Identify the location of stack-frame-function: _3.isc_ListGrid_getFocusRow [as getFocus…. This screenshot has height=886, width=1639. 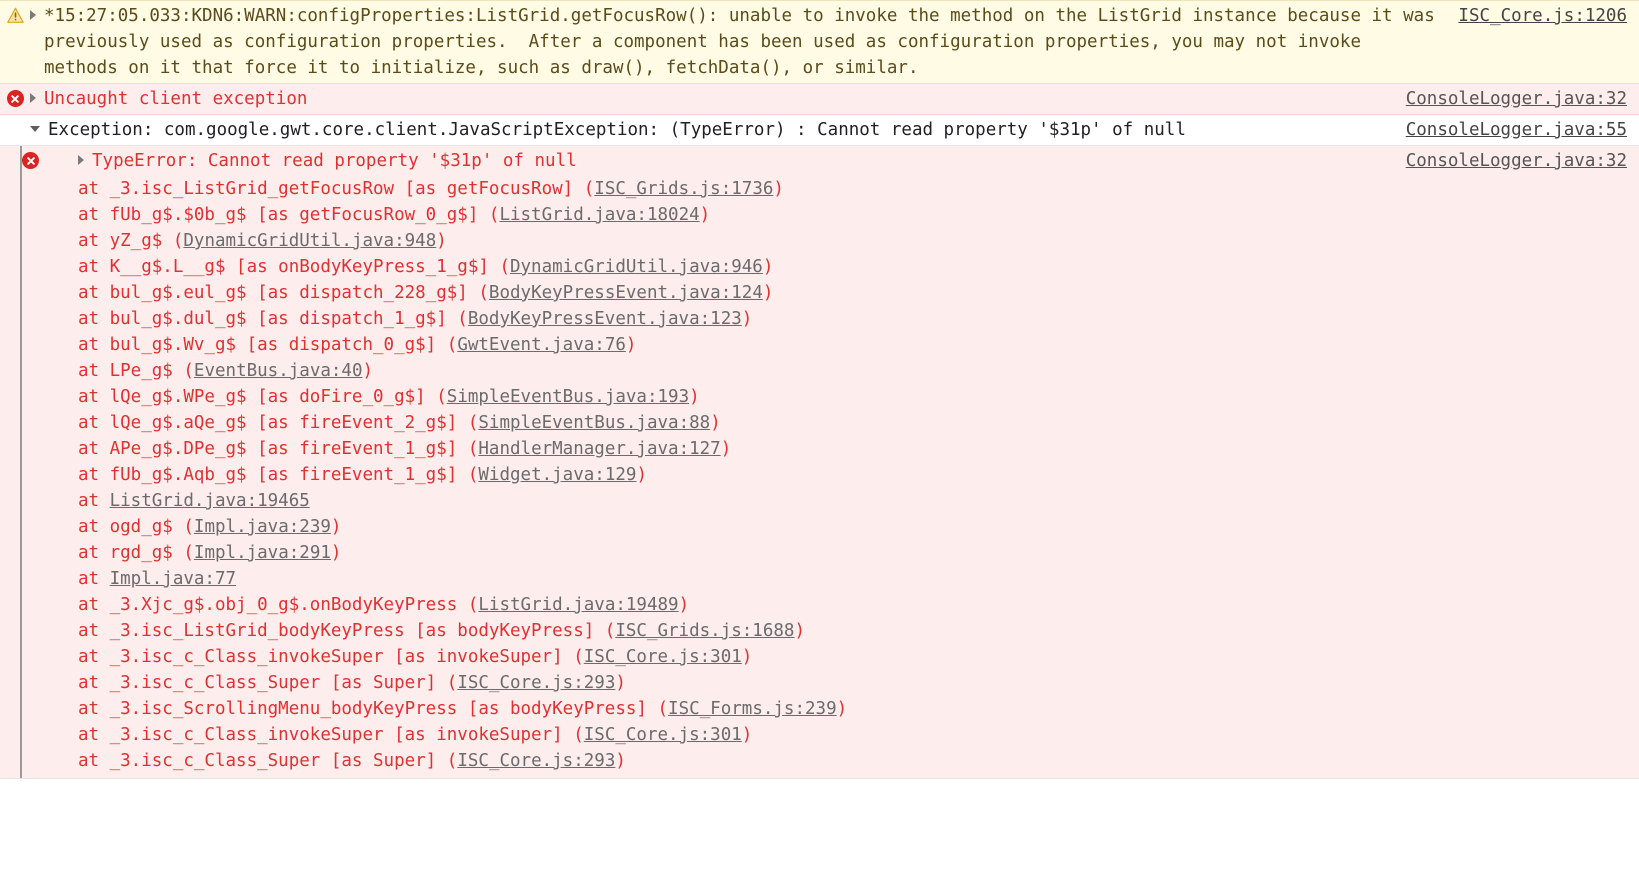
(346, 189).